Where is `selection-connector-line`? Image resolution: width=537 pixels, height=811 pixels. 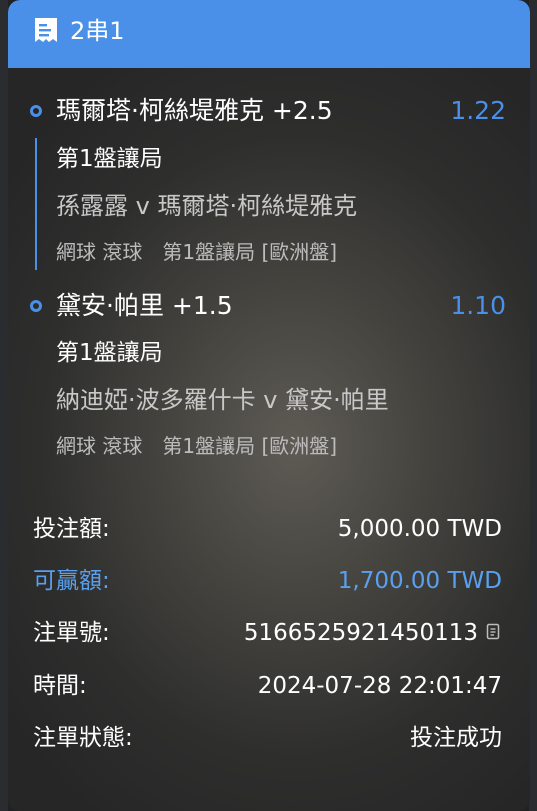 selection-connector-line is located at coordinates (36, 204).